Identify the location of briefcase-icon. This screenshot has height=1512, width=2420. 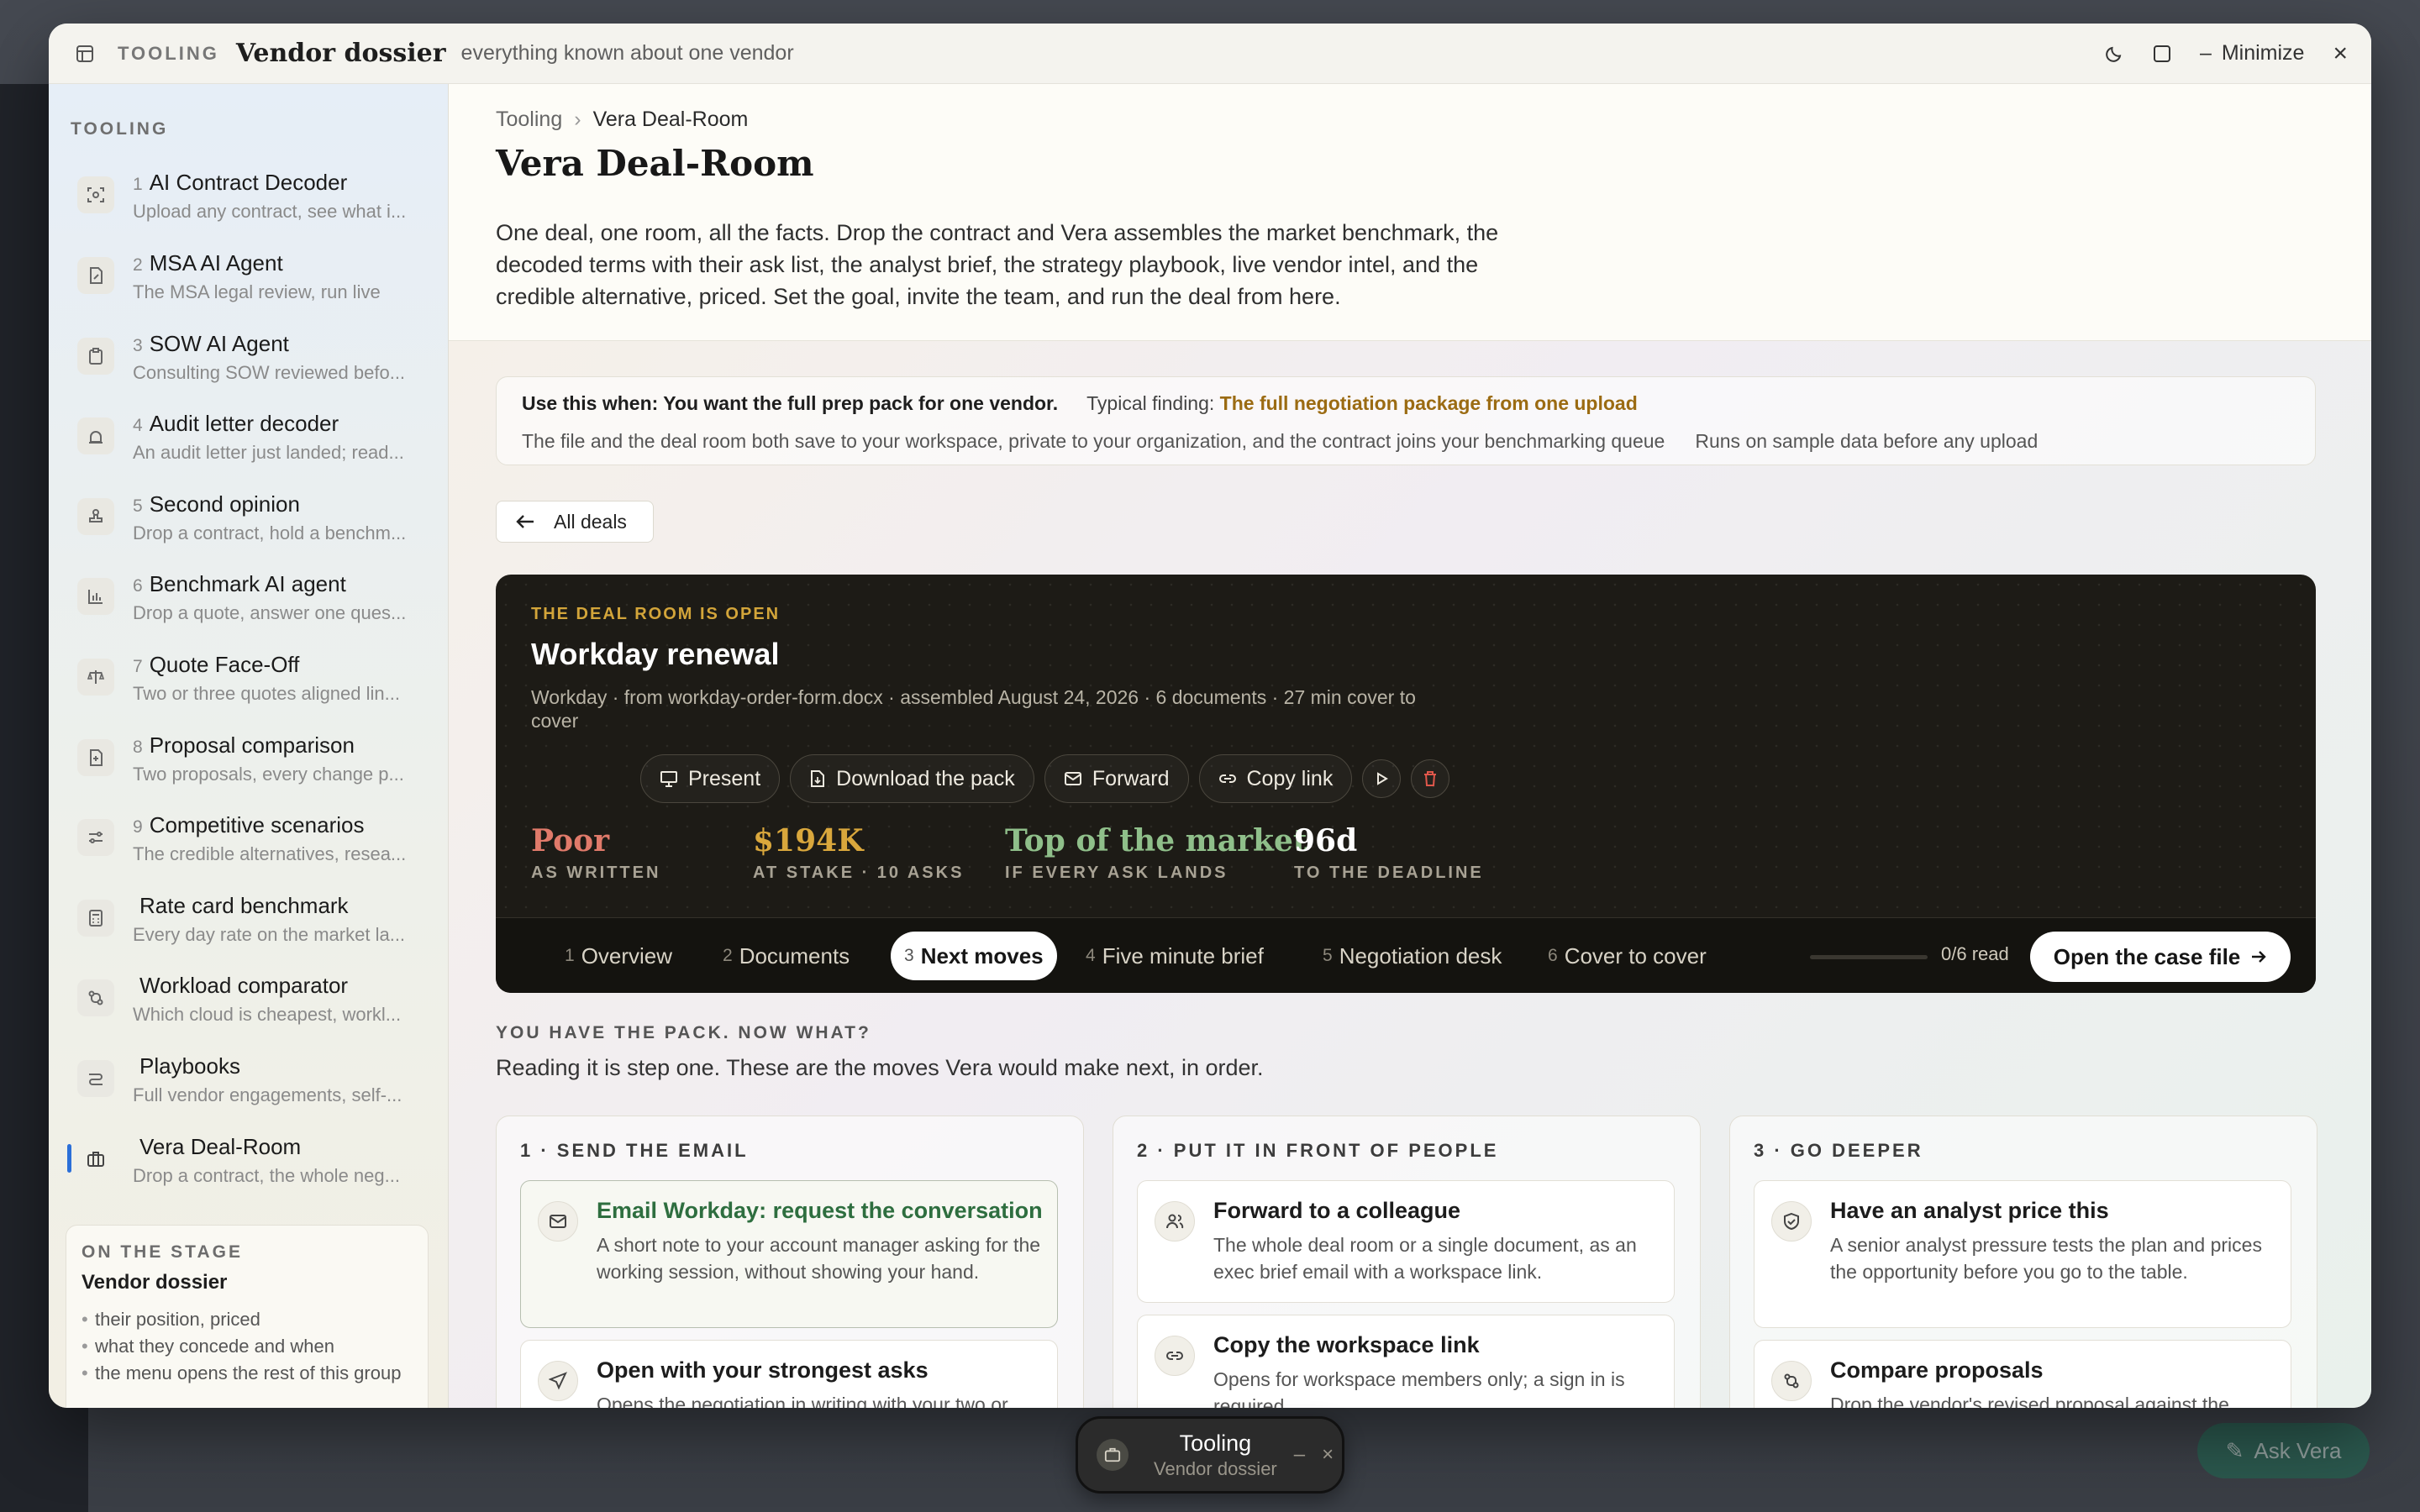
(96, 1159).